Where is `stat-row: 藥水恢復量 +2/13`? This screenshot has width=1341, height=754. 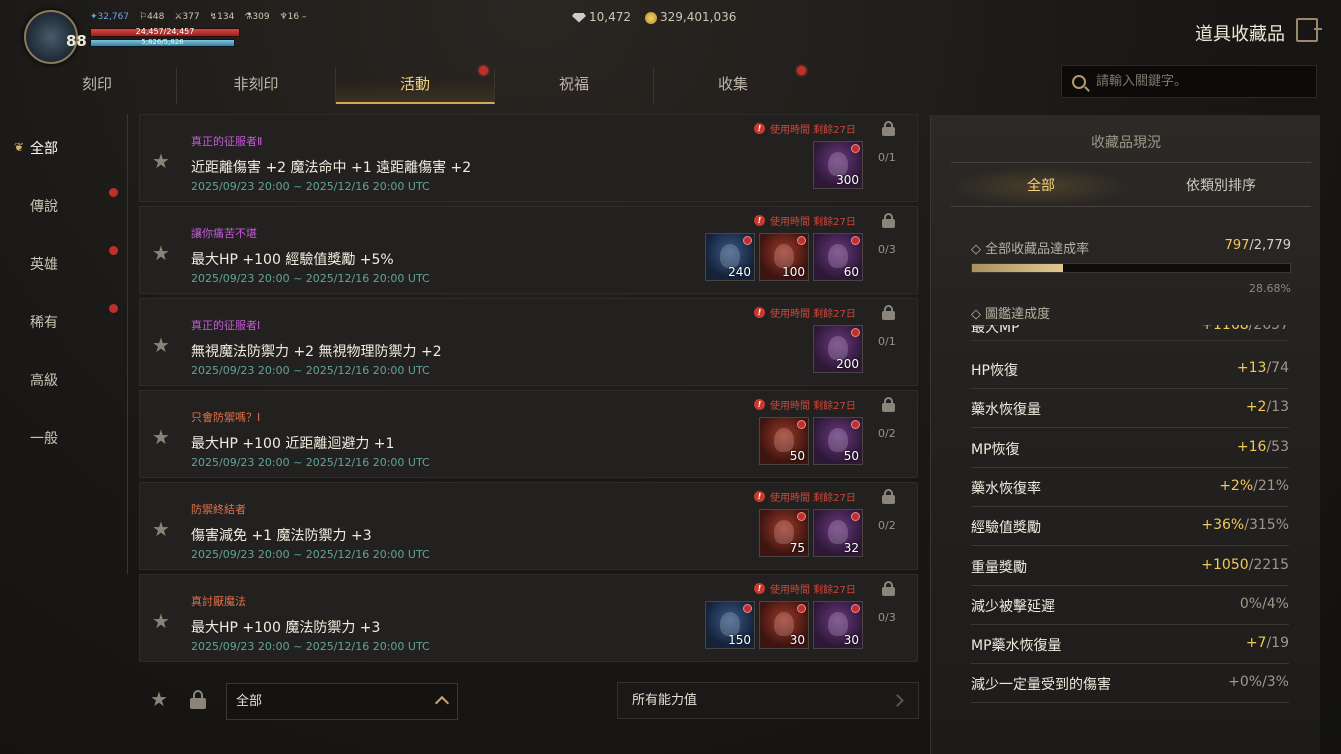
stat-row: 藥水恢復量 +2/13 is located at coordinates (1130, 409).